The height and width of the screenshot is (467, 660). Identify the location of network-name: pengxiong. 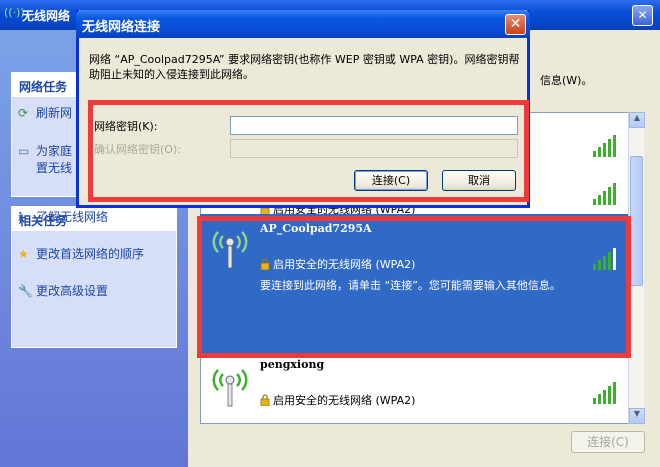
(292, 364).